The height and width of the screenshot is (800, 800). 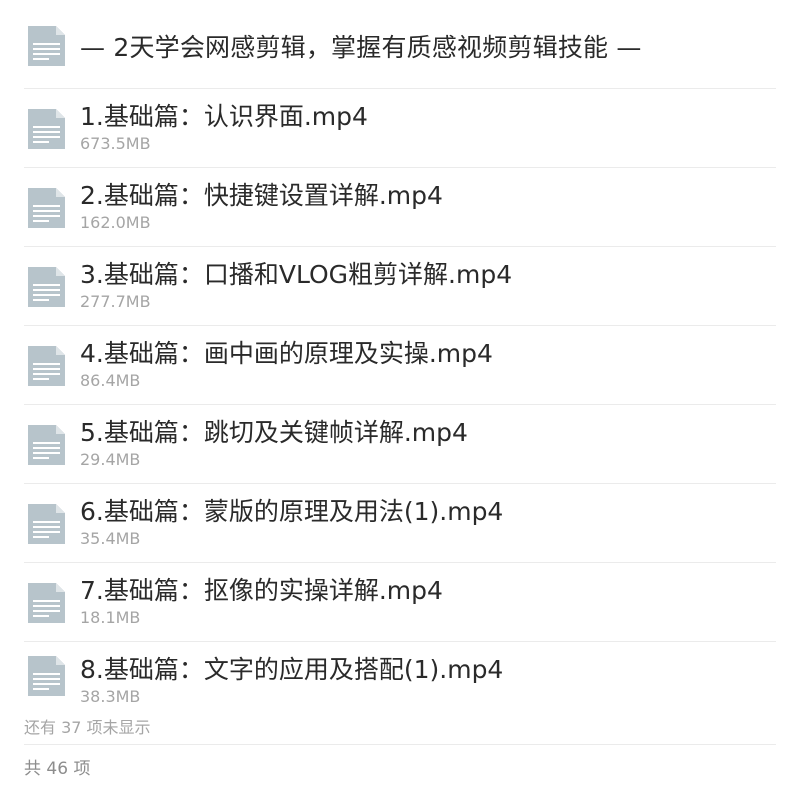 I want to click on file-name: 7.基础篇：抠像的实操详解.mp4, so click(x=261, y=590).